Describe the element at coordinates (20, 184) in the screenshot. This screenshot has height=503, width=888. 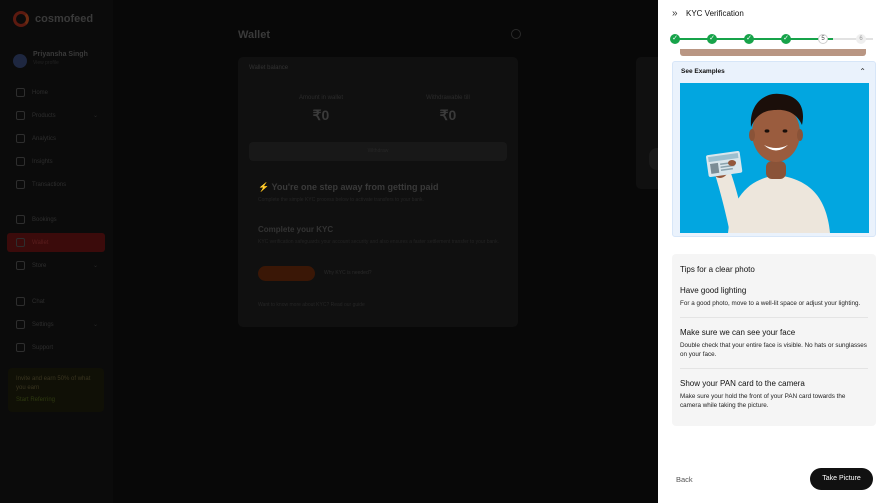
I see `list-icon` at that location.